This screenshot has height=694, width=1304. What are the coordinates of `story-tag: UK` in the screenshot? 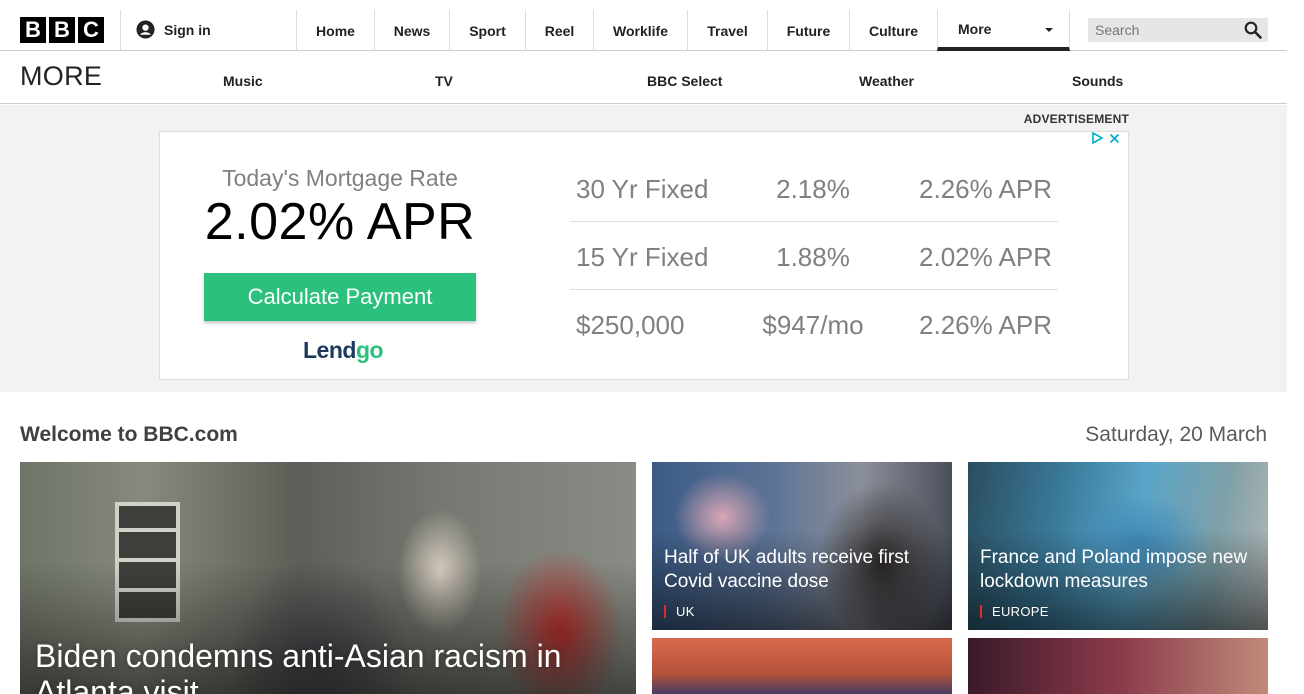 It's located at (679, 611).